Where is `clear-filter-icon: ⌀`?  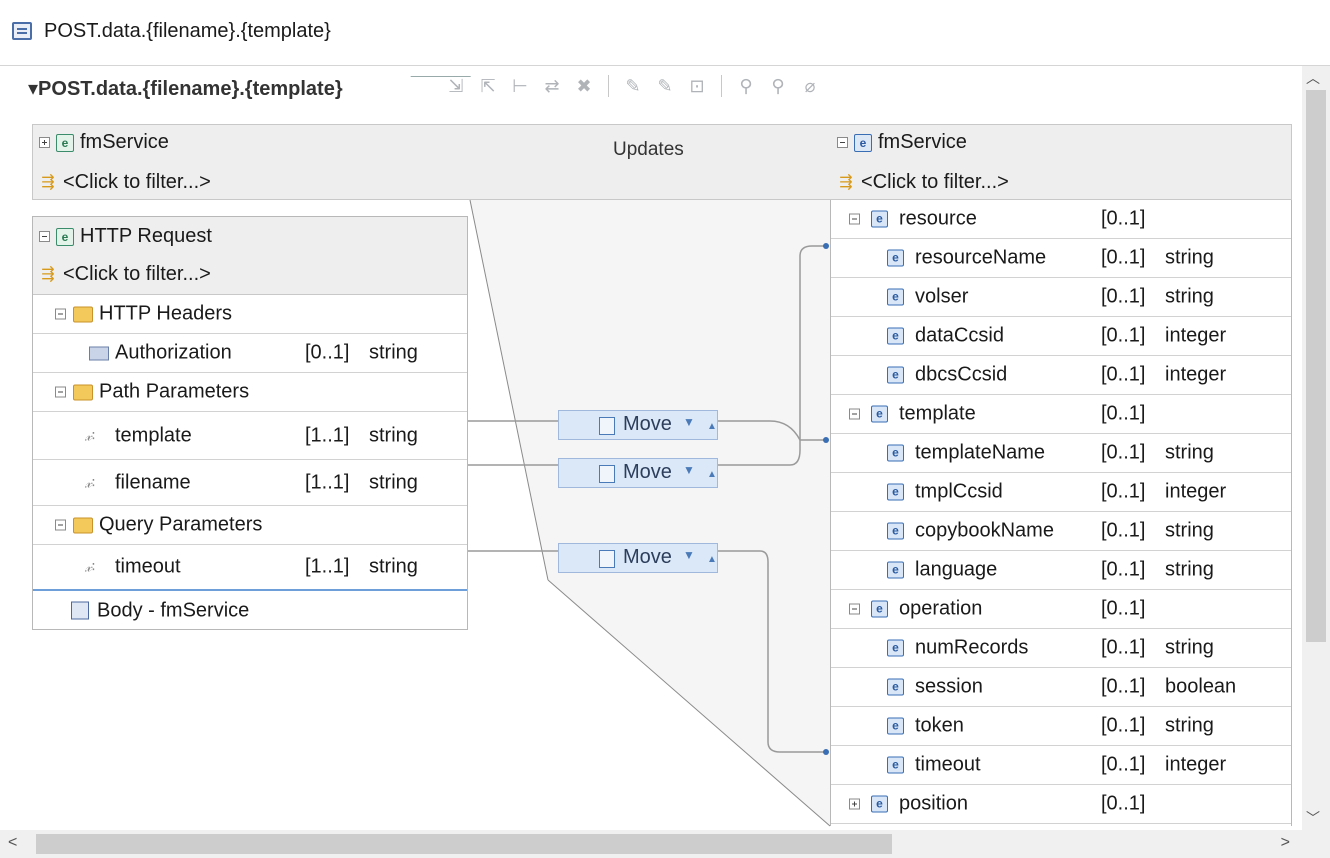 clear-filter-icon: ⌀ is located at coordinates (810, 86).